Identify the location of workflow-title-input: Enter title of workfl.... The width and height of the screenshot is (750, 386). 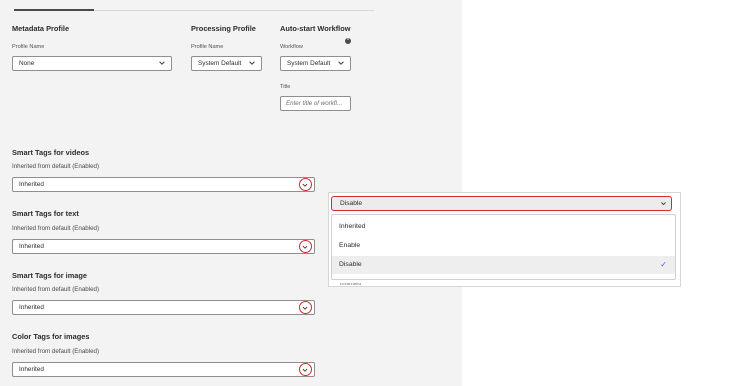
(315, 103).